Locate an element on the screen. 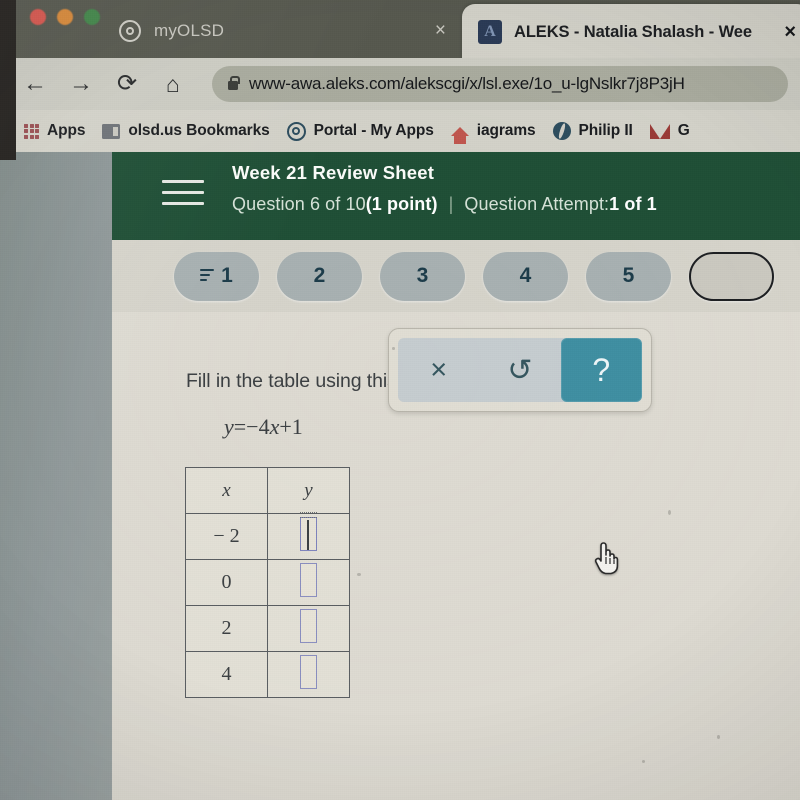  table-row: 4 is located at coordinates (267, 674).